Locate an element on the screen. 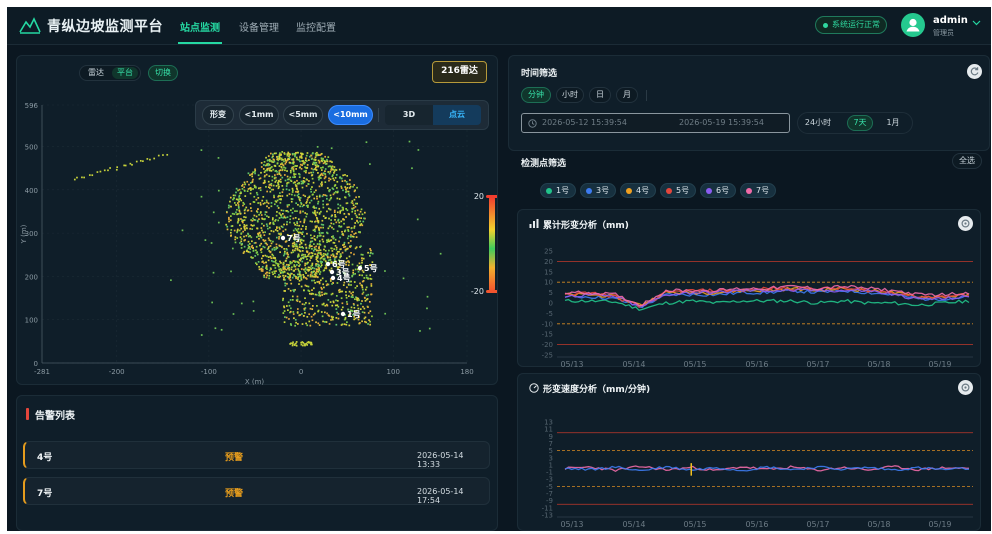 The width and height of the screenshot is (992, 534). unit-hour-button: 小时 is located at coordinates (570, 95).